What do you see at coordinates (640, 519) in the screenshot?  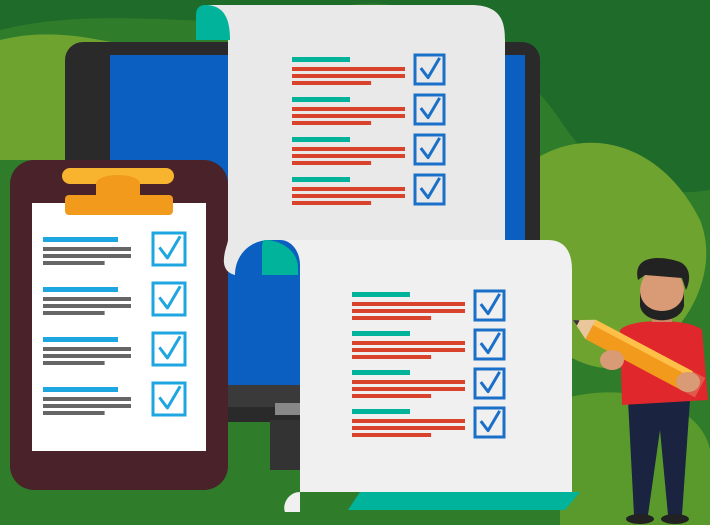 I see `person-shoe-left` at bounding box center [640, 519].